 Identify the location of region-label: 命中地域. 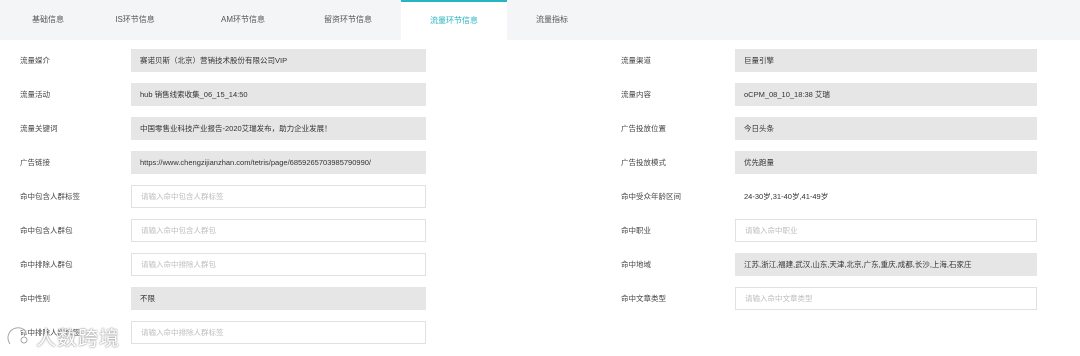
(636, 264).